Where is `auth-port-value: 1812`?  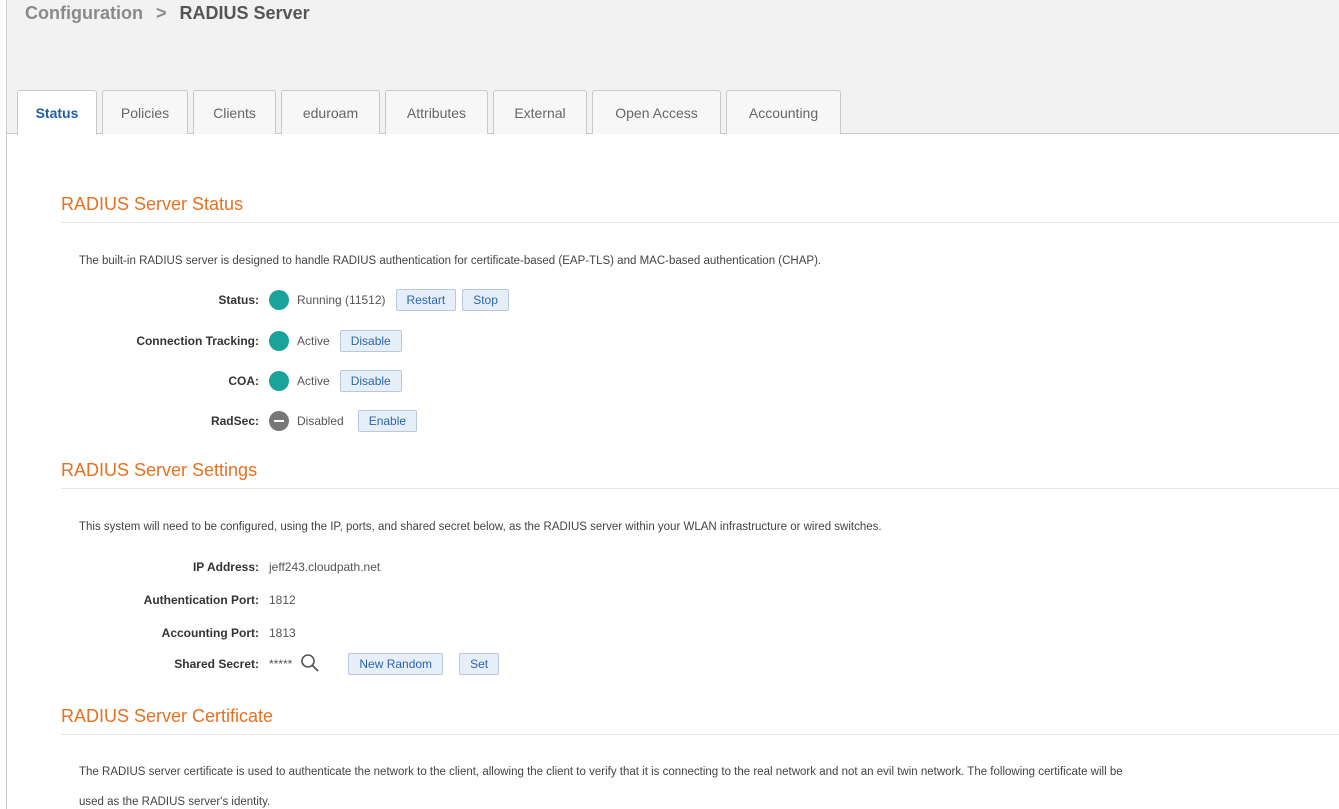 auth-port-value: 1812 is located at coordinates (282, 600).